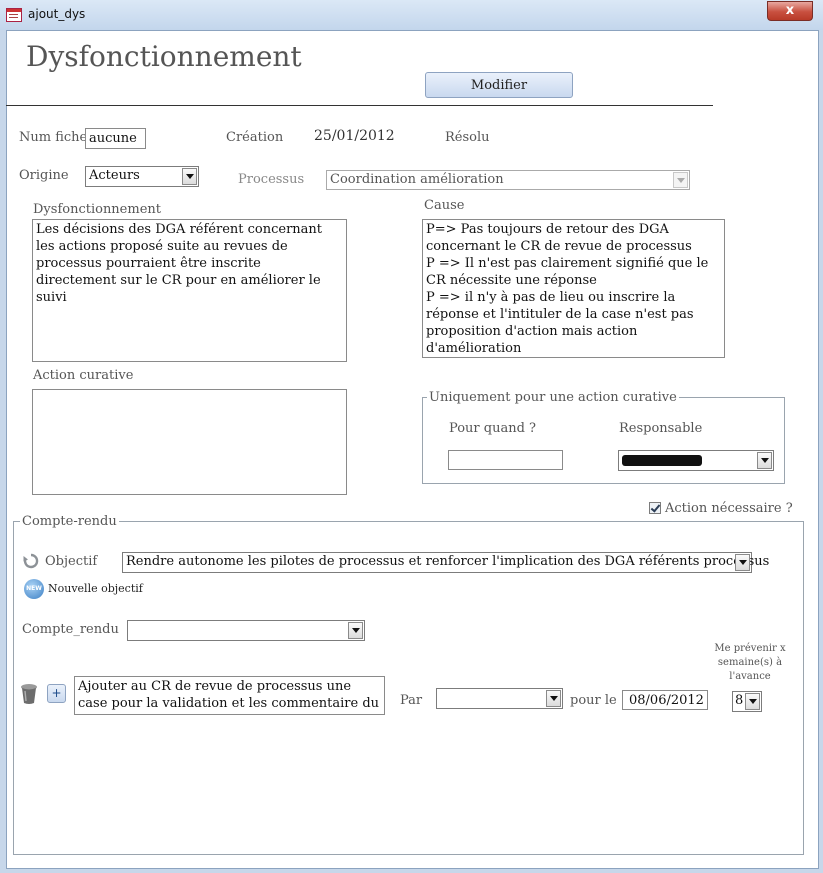  I want to click on prevenir-label: Me prévenir x semaine(s) à l'avance, so click(750, 662).